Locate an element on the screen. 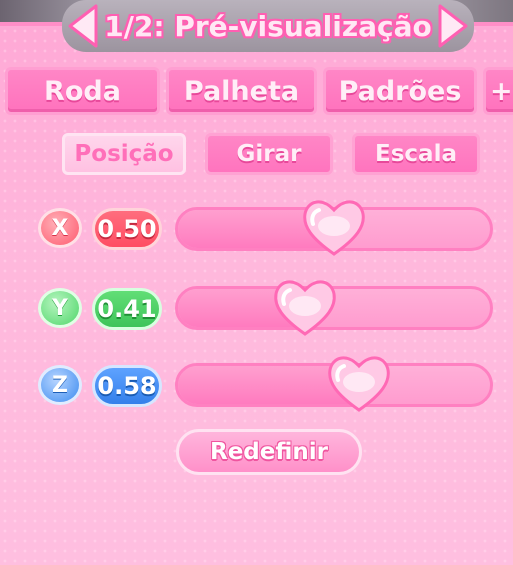  next-page-button is located at coordinates (453, 26).